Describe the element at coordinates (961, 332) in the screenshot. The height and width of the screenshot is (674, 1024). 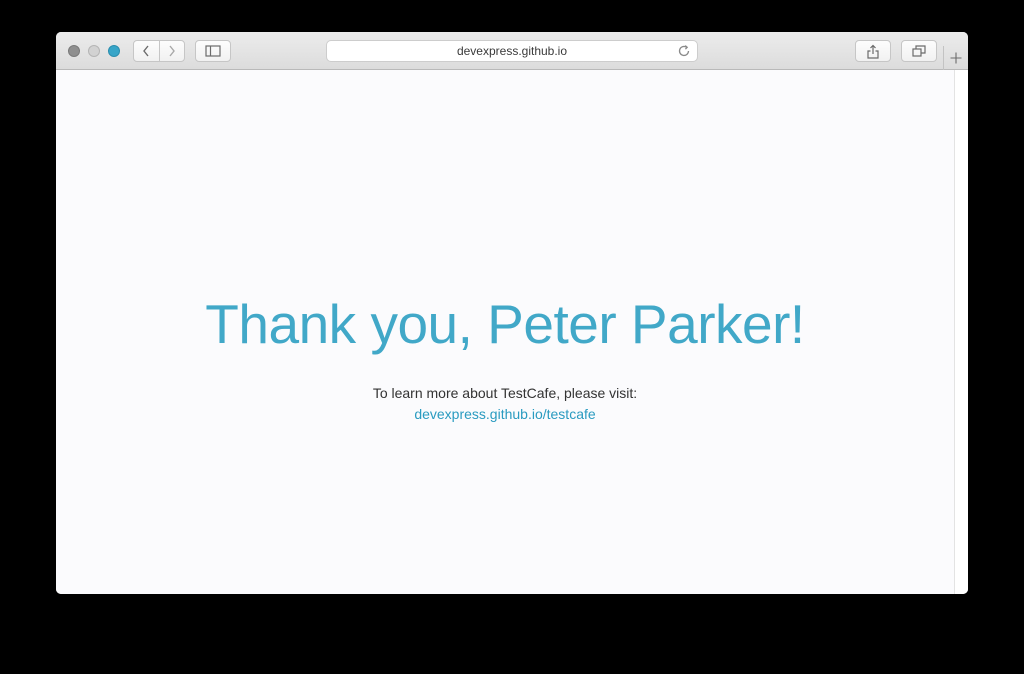
I see `vertical-scrollbar` at that location.